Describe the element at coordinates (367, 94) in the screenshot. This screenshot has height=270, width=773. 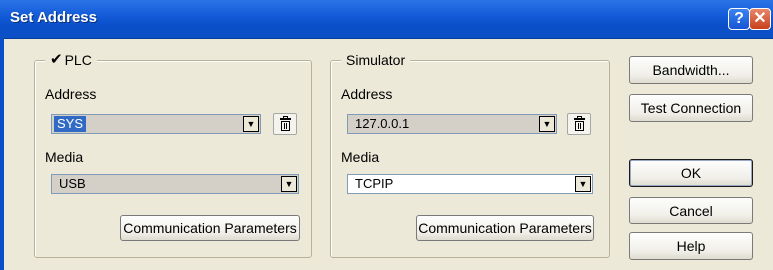
I see `simulator-address-label: Address` at that location.